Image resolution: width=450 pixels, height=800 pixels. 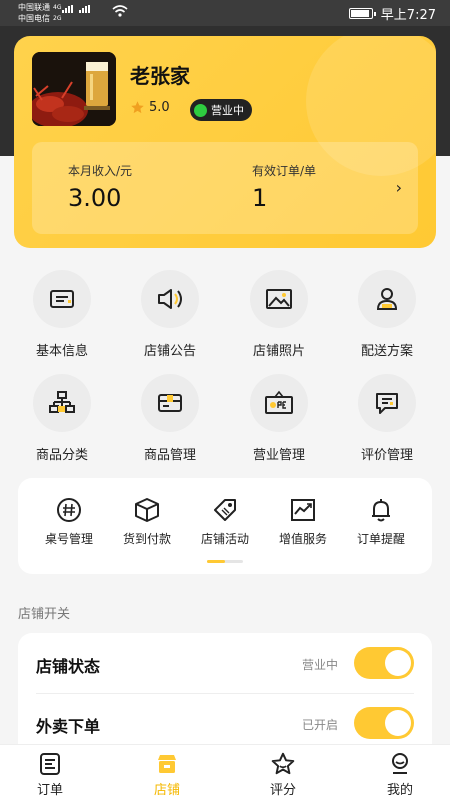 I want to click on grid-label: 商品分类, so click(x=61, y=455).